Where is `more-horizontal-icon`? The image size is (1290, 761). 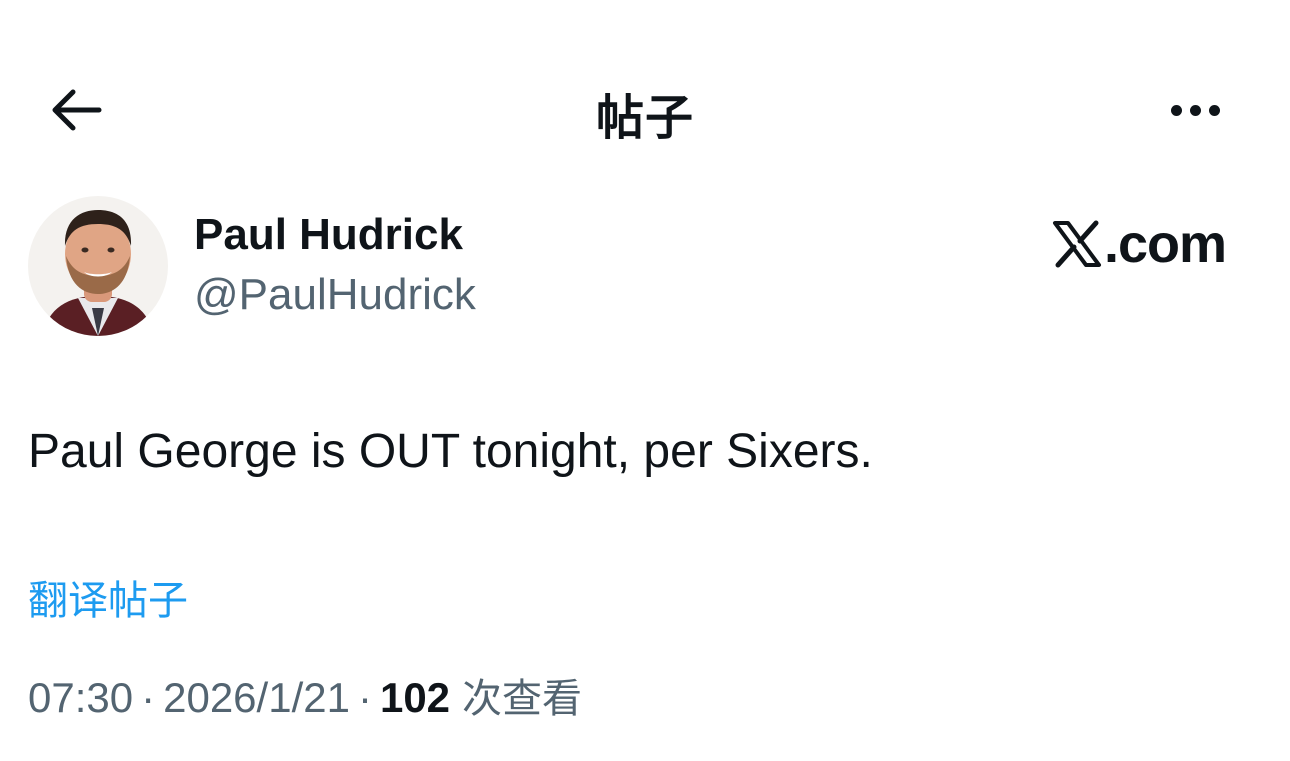
more-horizontal-icon is located at coordinates (1176, 110).